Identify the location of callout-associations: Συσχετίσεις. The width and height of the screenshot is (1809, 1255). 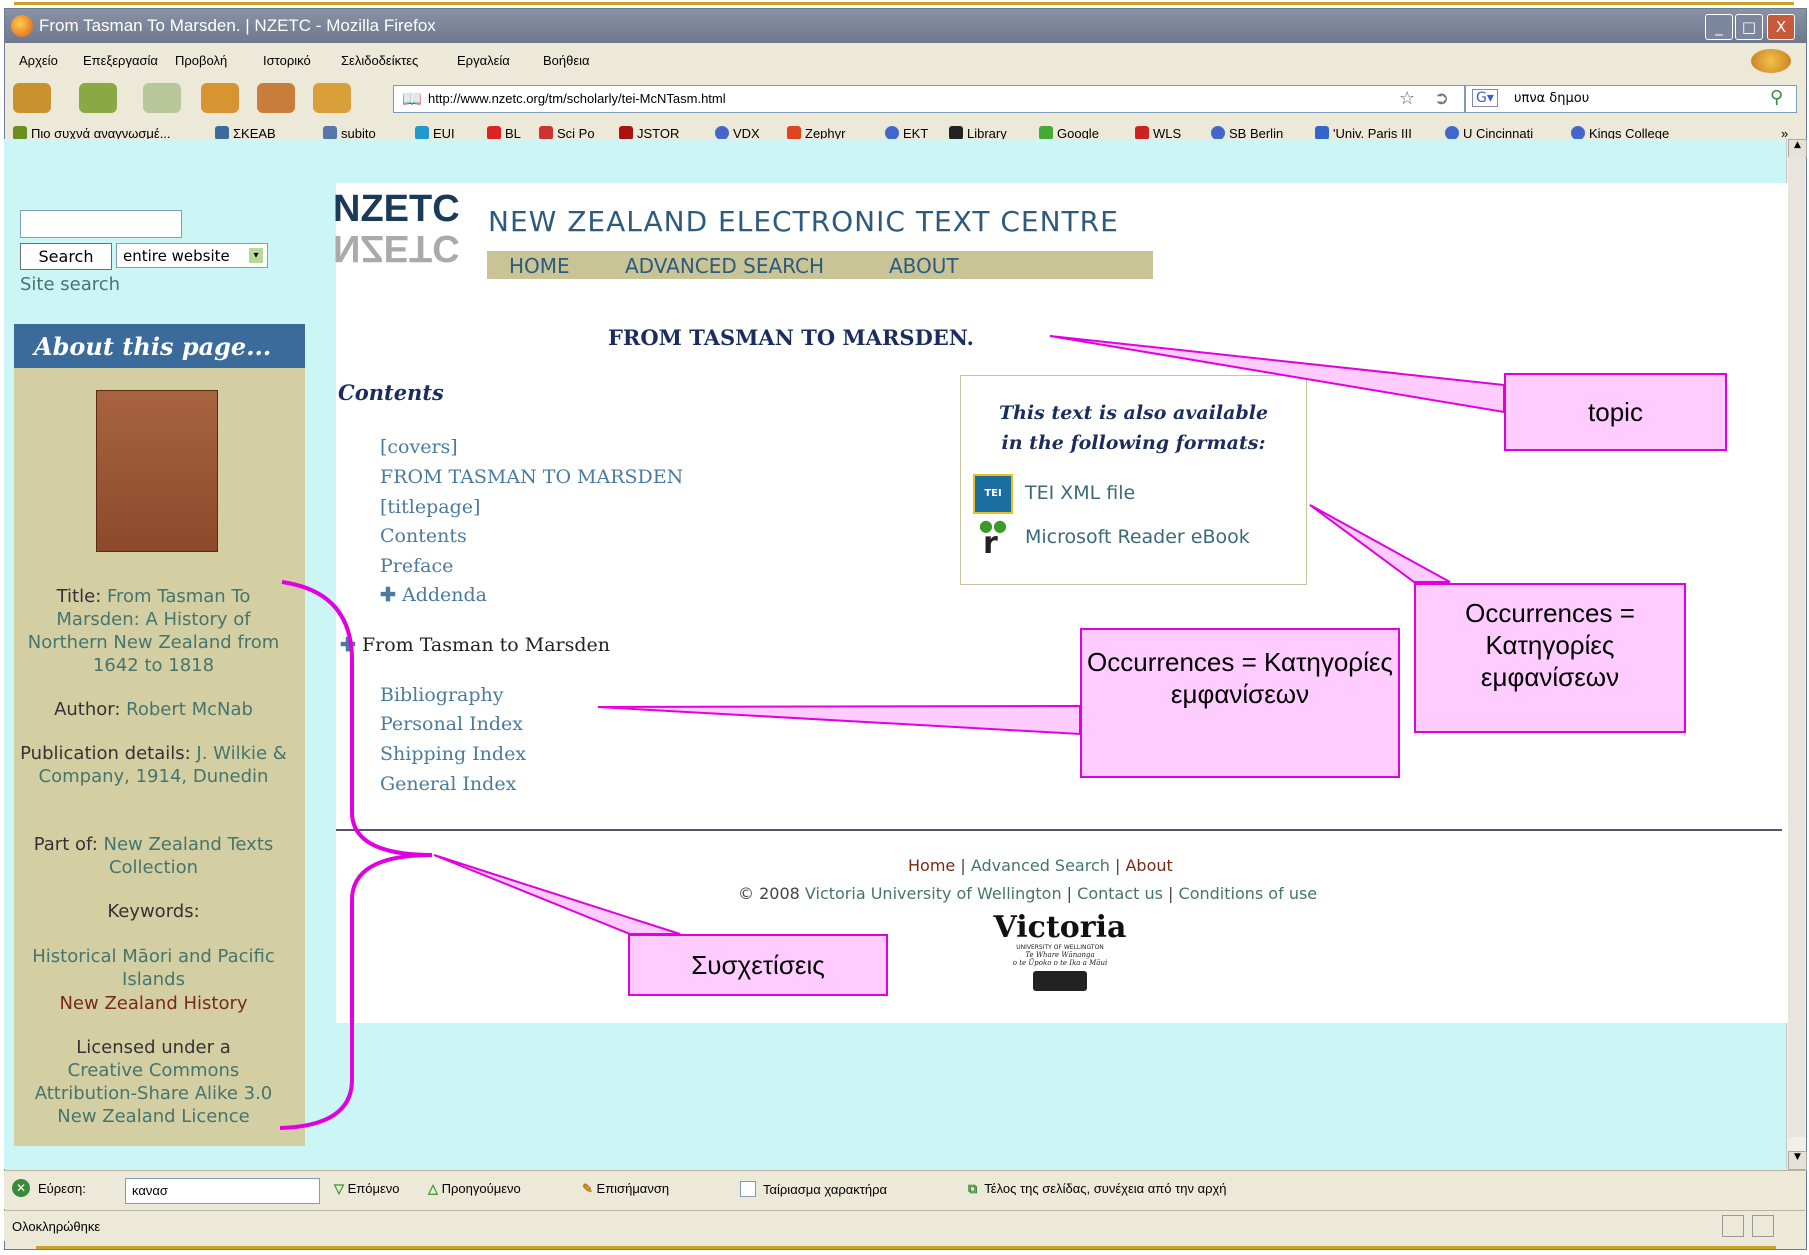
(758, 965).